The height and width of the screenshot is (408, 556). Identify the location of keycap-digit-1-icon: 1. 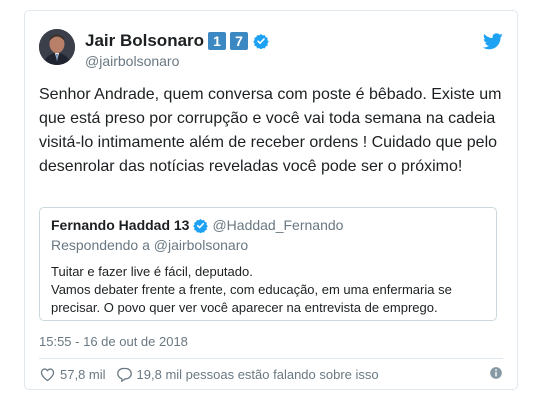
(217, 41).